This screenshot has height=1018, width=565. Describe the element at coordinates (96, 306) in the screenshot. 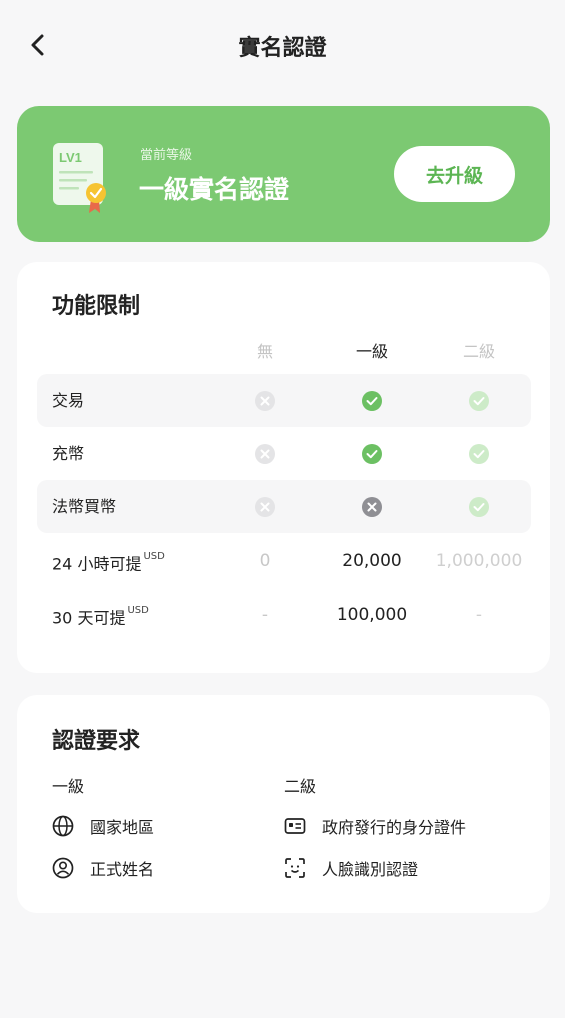

I see `limits-title: 功能限制` at that location.